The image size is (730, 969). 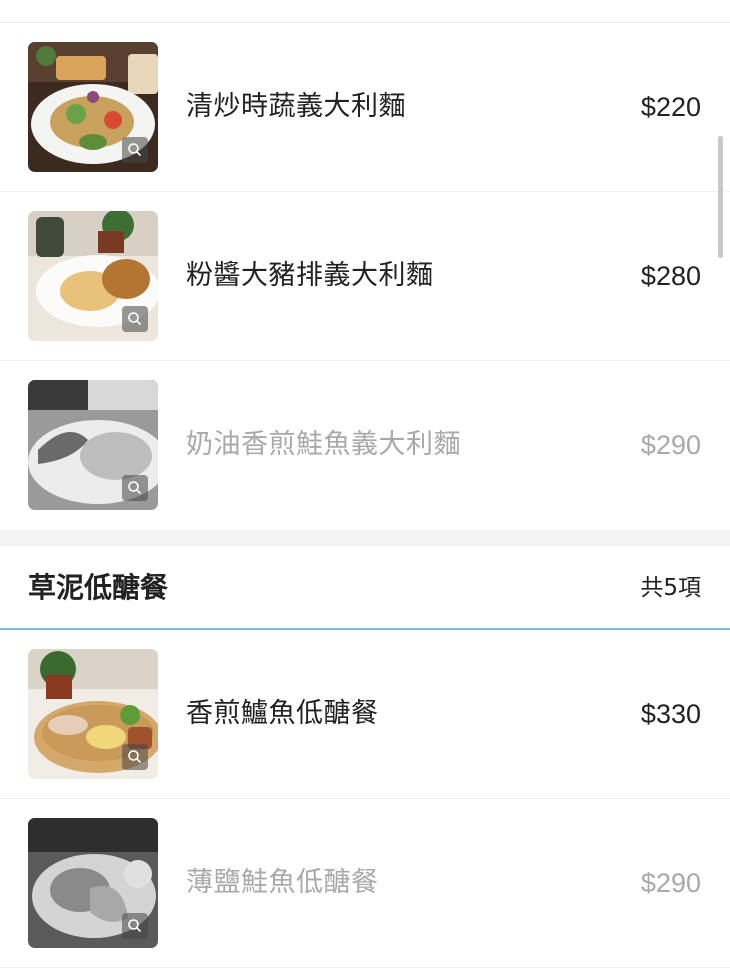 What do you see at coordinates (670, 107) in the screenshot?
I see `item-price: $220` at bounding box center [670, 107].